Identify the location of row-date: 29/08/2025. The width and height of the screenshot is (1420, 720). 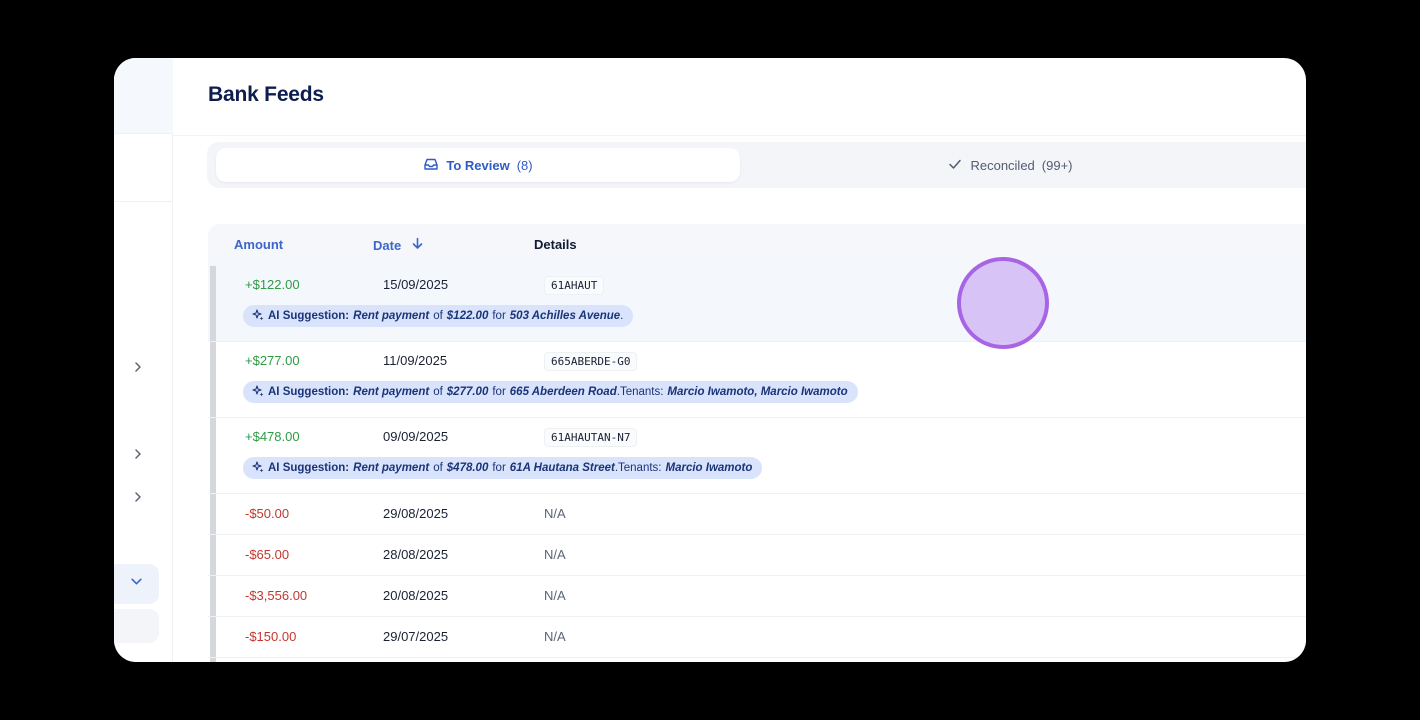
(416, 513).